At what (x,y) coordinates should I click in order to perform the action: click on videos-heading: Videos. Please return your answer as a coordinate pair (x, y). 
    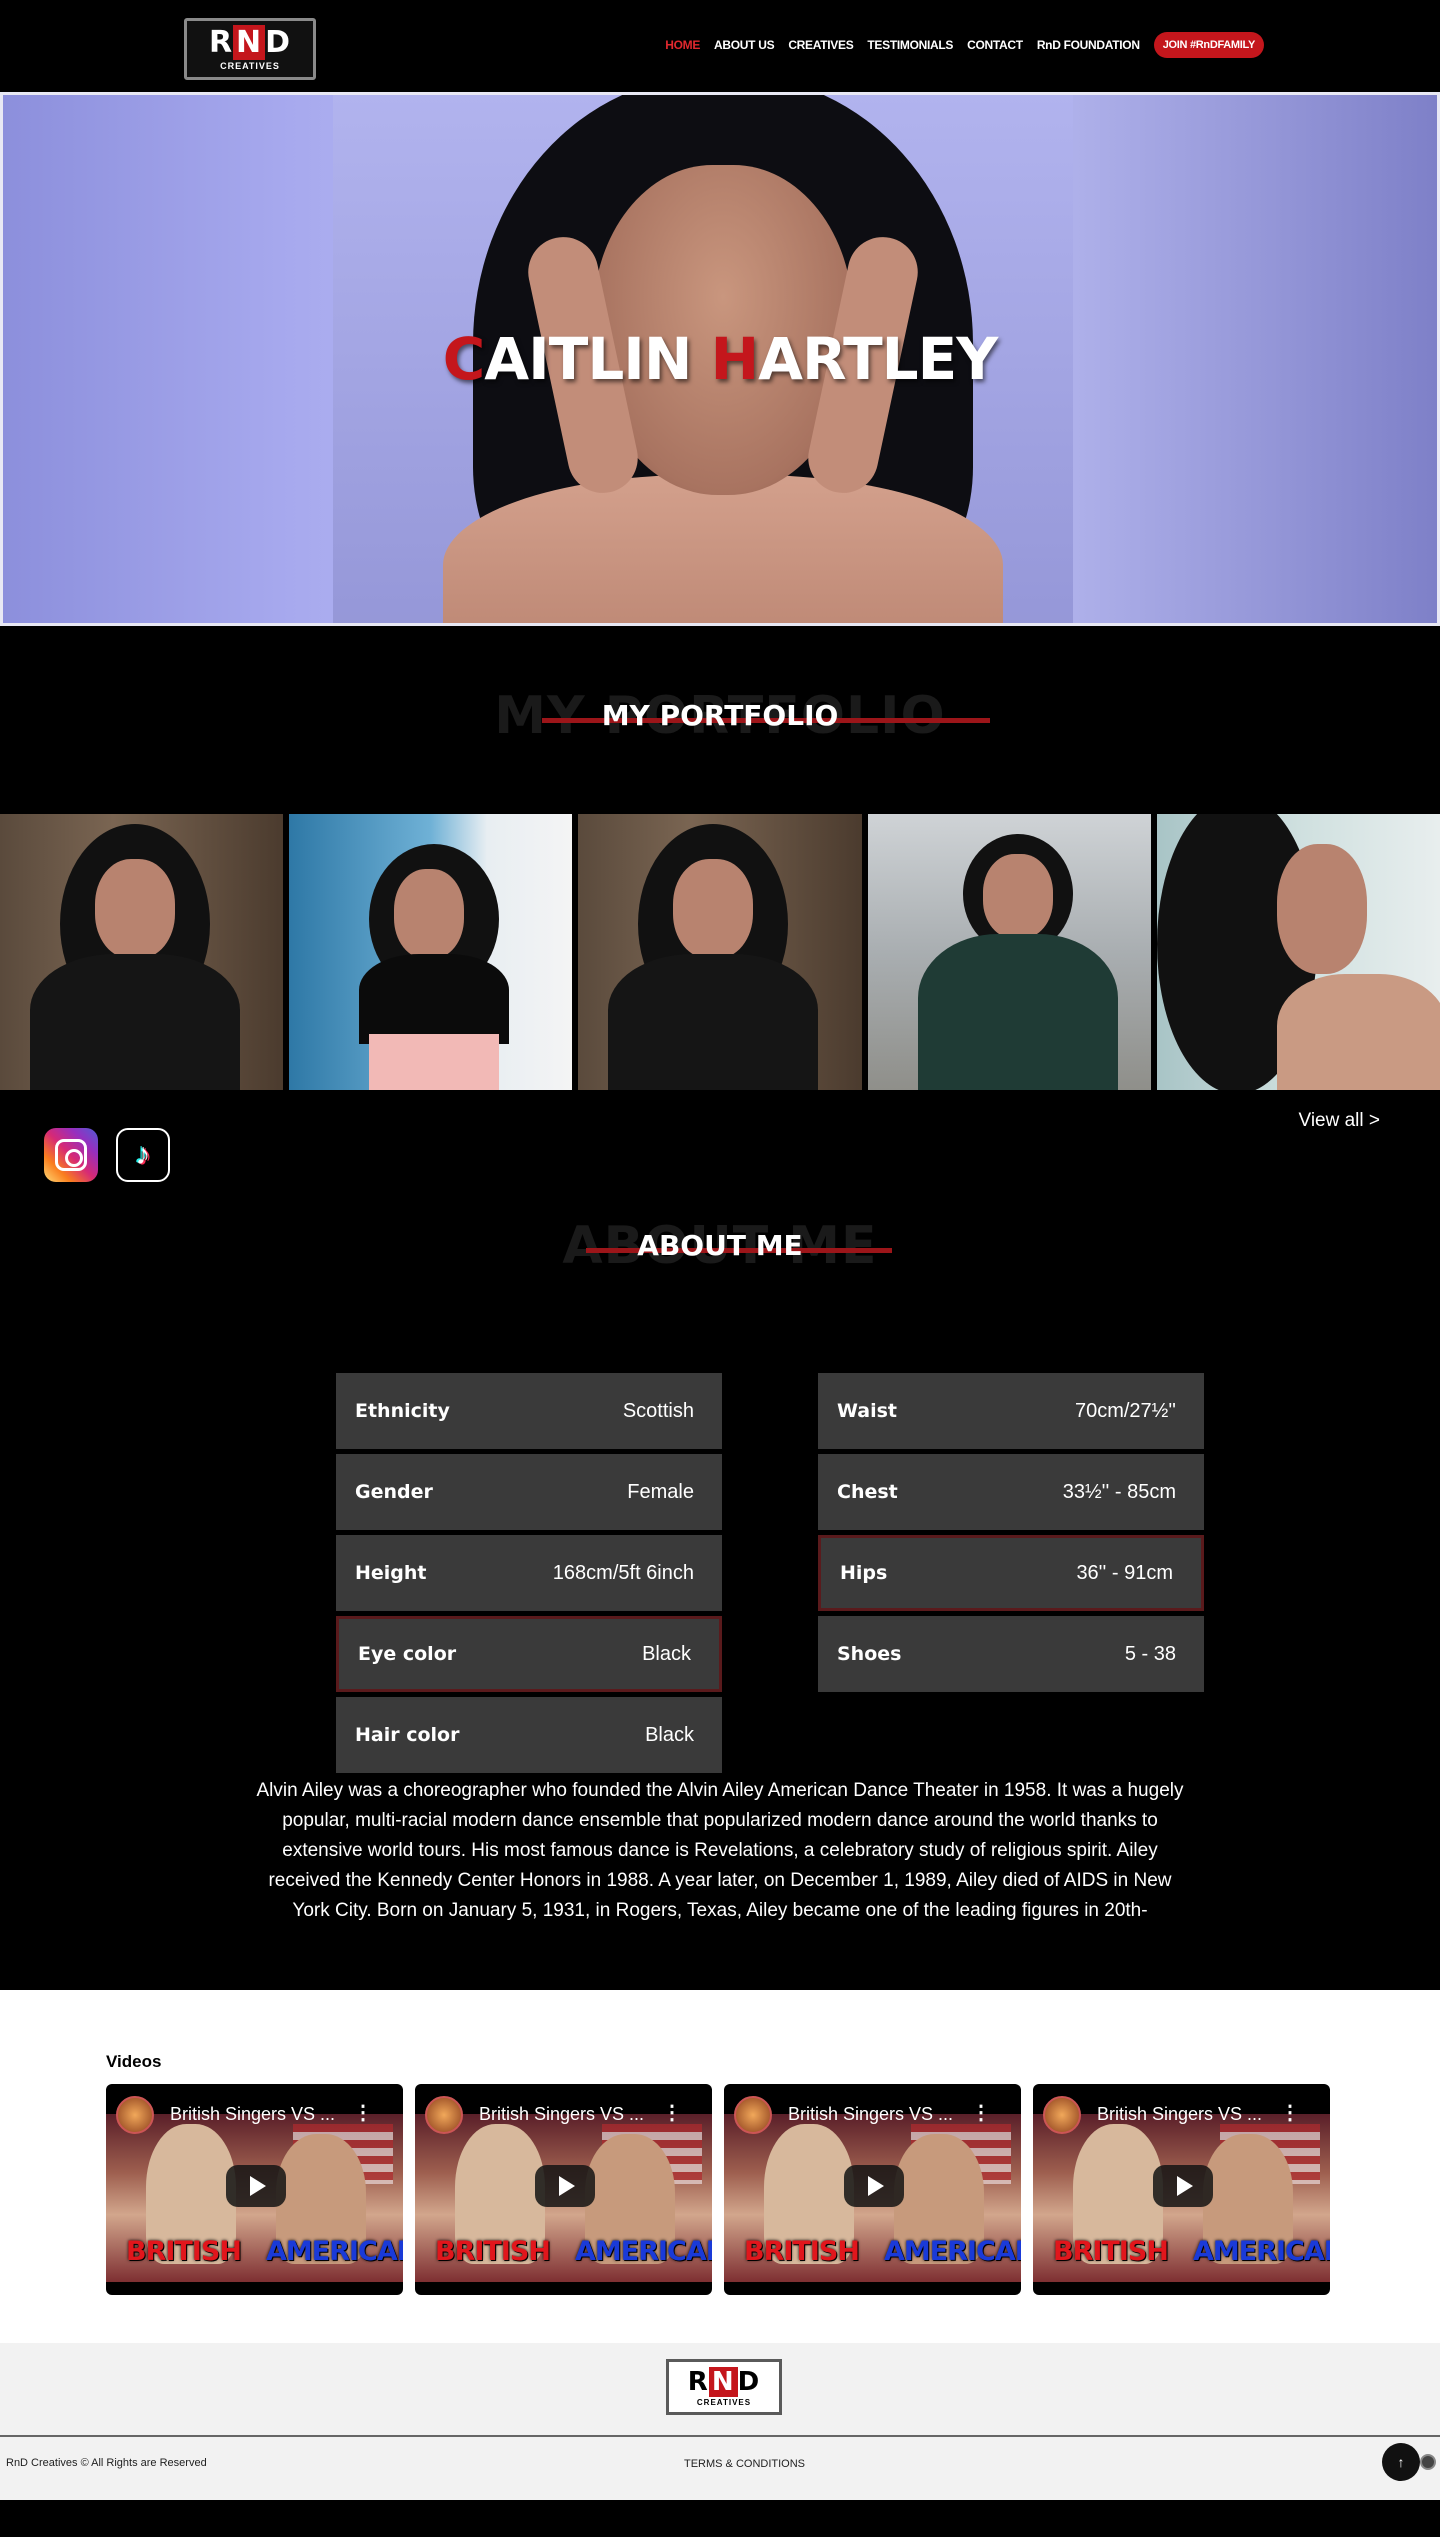
    Looking at the image, I should click on (134, 2061).